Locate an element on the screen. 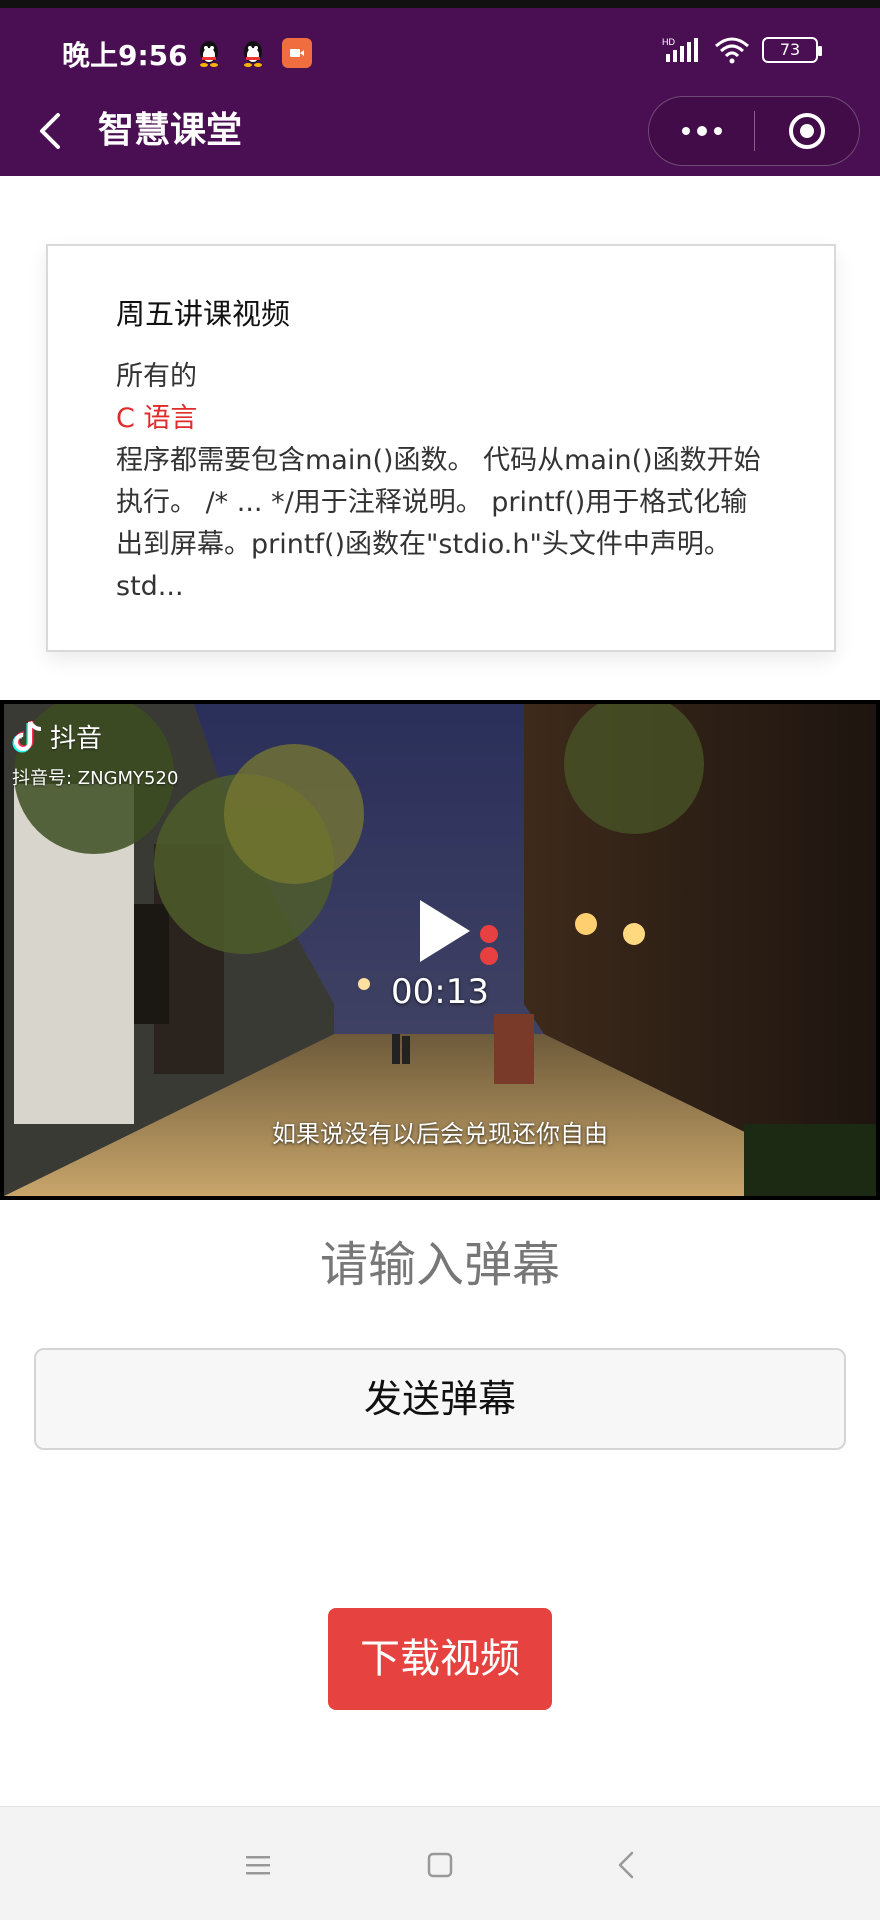 The width and height of the screenshot is (880, 1920). system-nav-bar is located at coordinates (440, 1863).